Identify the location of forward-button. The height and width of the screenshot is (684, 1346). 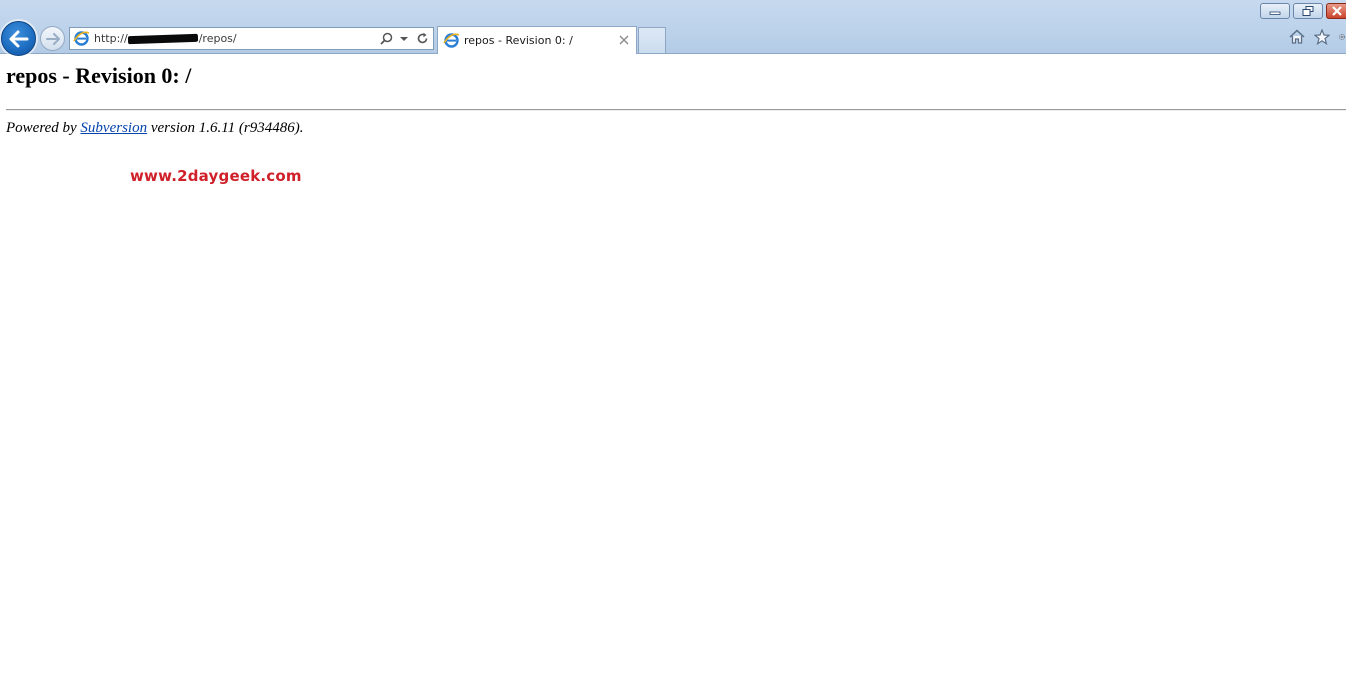
(52, 38).